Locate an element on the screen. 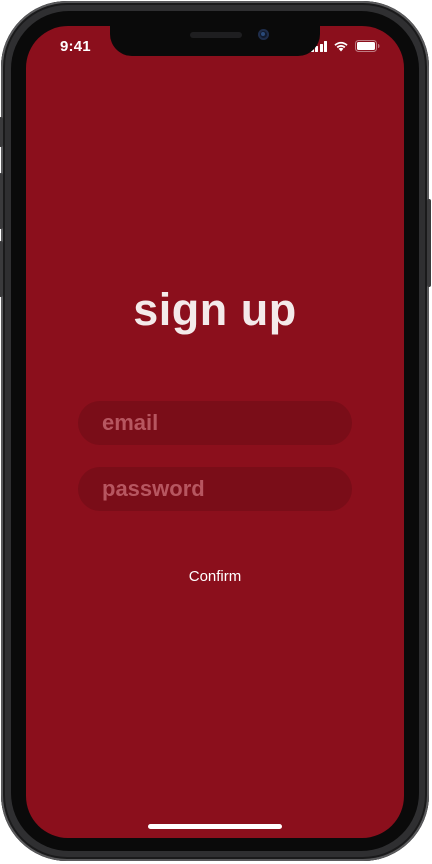 This screenshot has width=432, height=864. password-field is located at coordinates (215, 489).